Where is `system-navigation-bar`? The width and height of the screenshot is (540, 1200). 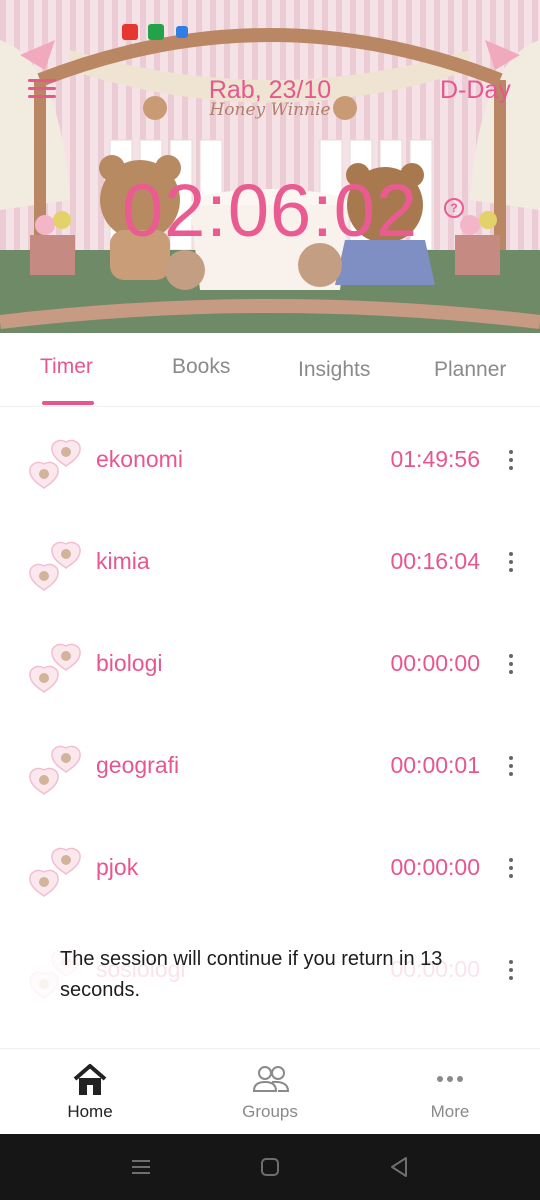 system-navigation-bar is located at coordinates (270, 1167).